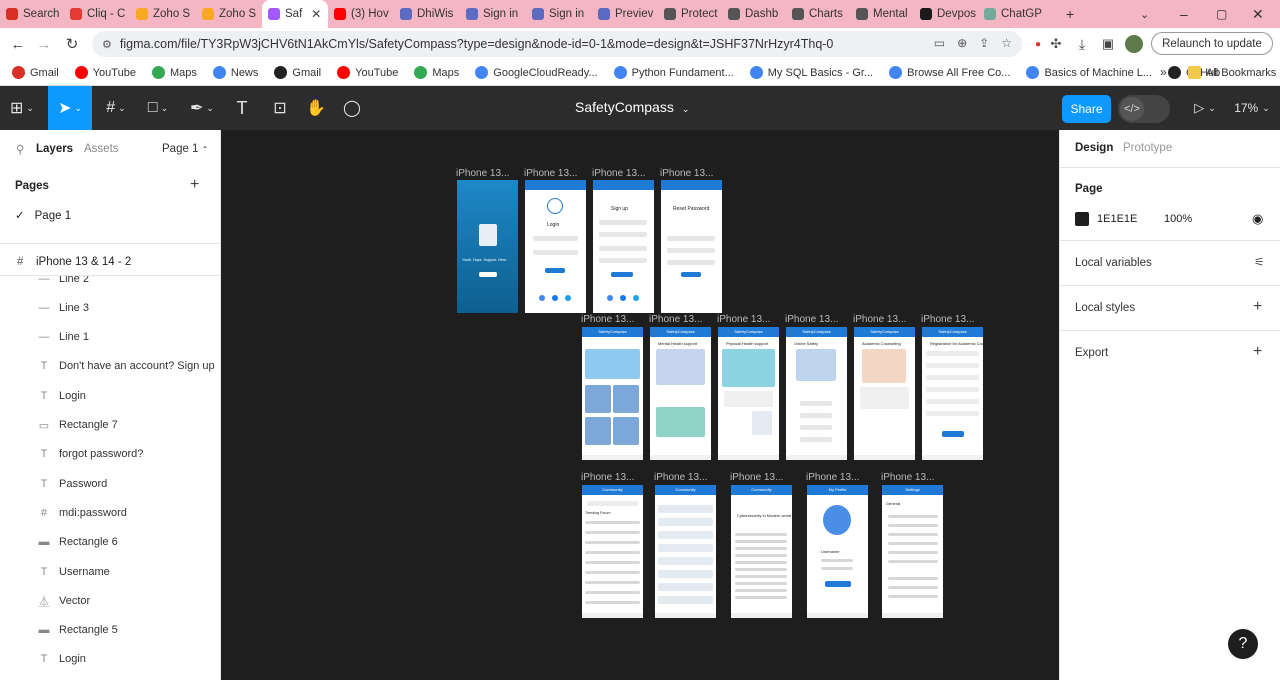 The image size is (1280, 680). Describe the element at coordinates (32, 14) in the screenshot. I see `browser-tab: Search` at that location.